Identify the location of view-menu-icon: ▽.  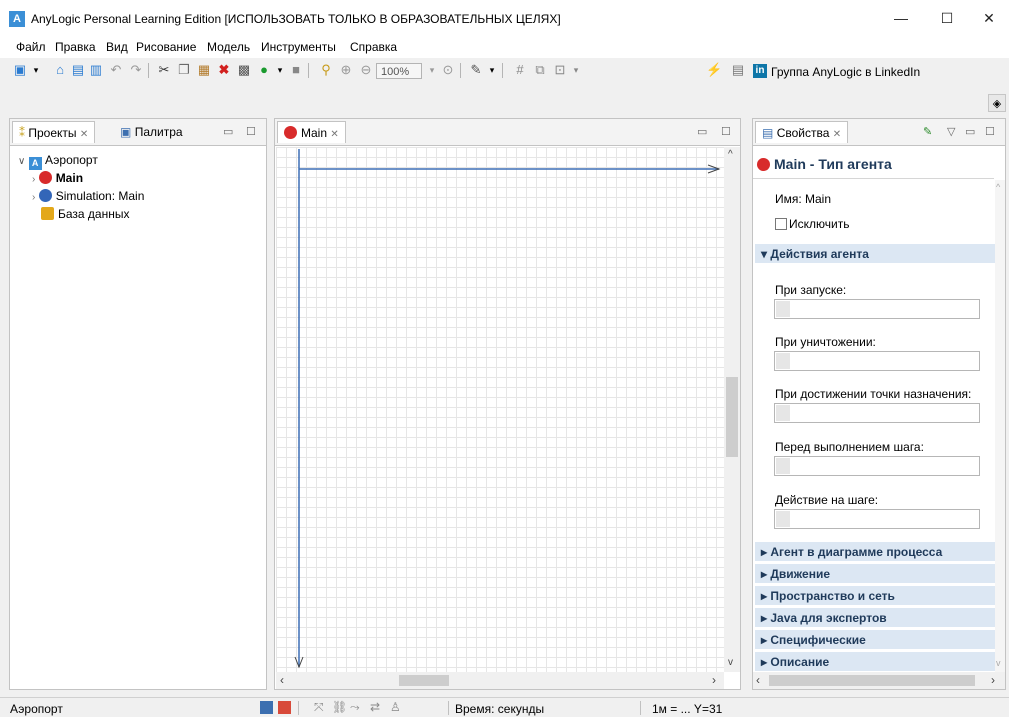
(951, 131).